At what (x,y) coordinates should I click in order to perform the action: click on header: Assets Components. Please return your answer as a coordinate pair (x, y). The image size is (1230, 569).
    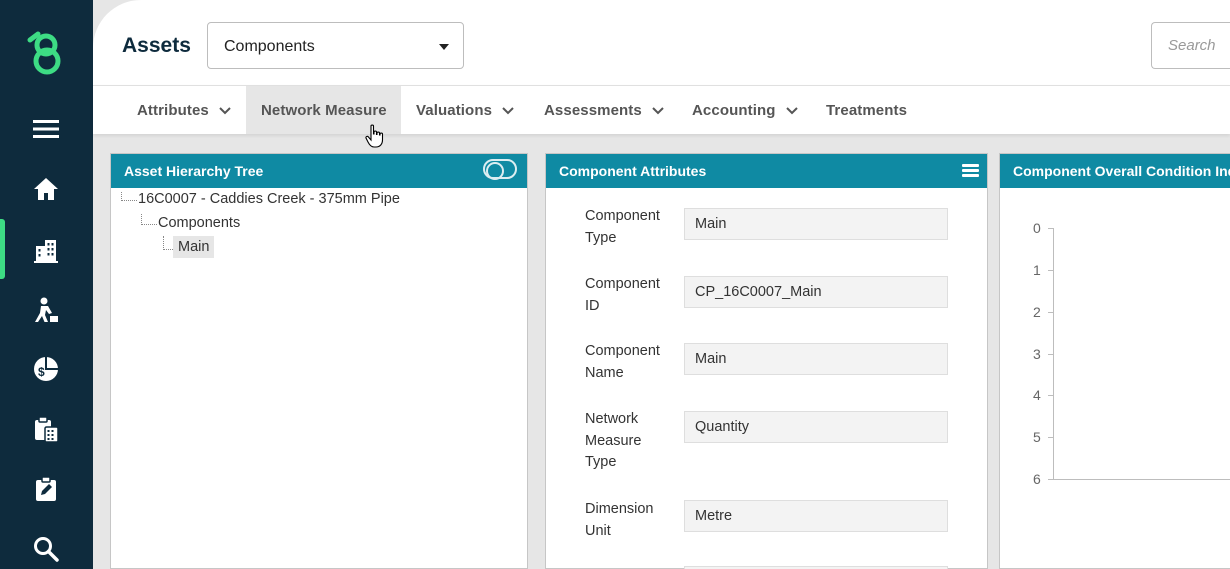
    Looking at the image, I should click on (661, 42).